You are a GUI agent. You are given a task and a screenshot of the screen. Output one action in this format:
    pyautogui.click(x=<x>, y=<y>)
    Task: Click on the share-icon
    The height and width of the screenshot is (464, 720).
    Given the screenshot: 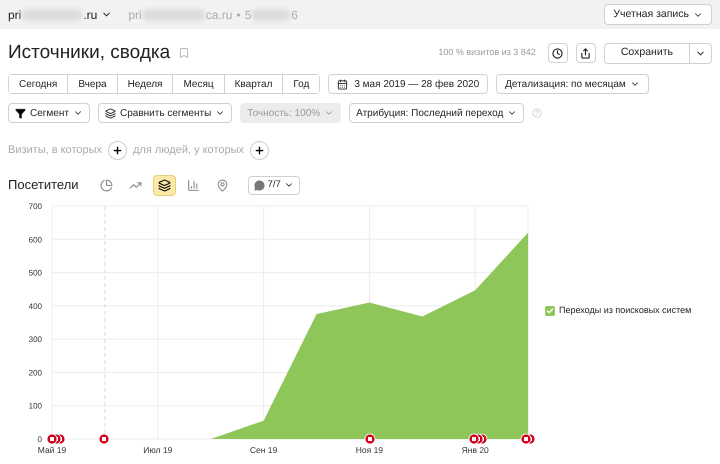 What is the action you would take?
    pyautogui.click(x=586, y=53)
    